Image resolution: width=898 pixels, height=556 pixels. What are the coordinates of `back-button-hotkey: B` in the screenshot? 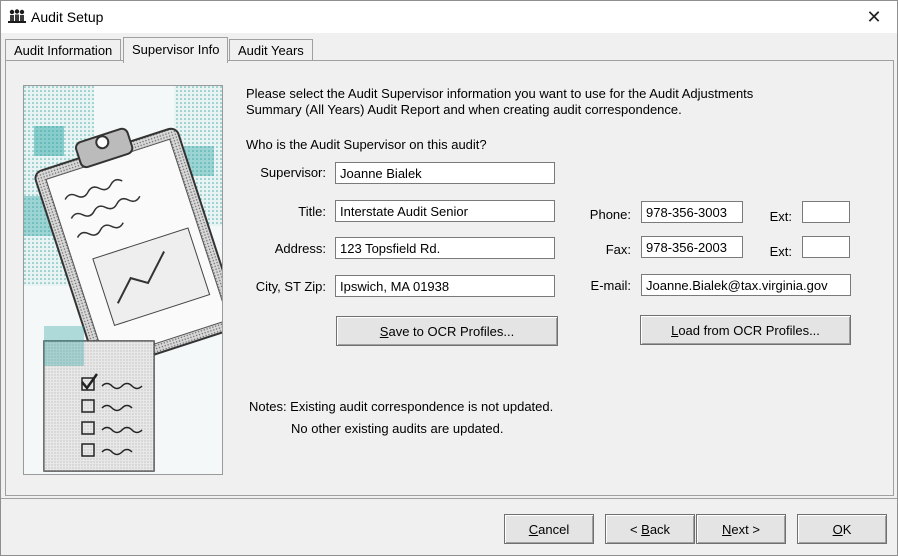 It's located at (645, 529).